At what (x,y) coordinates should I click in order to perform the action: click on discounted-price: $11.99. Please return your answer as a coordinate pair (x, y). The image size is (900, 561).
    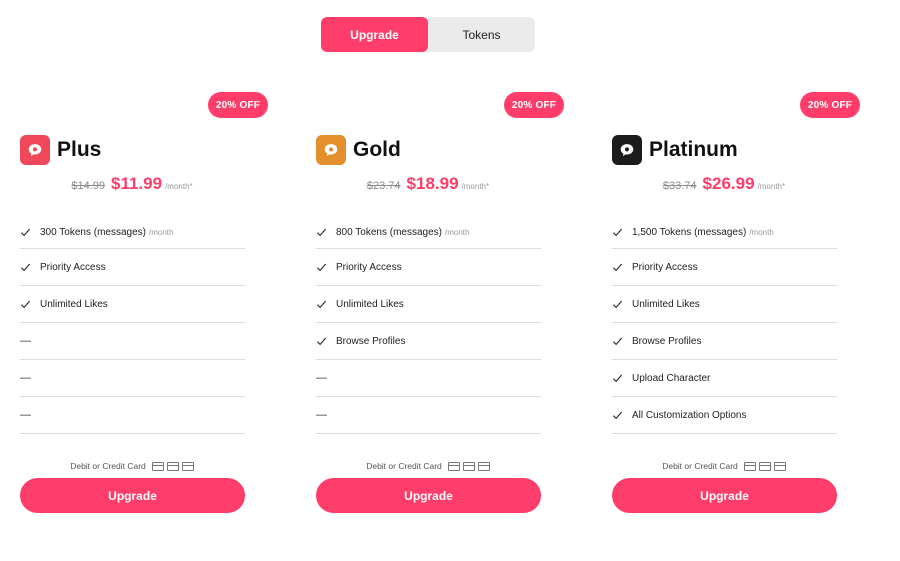
    Looking at the image, I should click on (137, 183).